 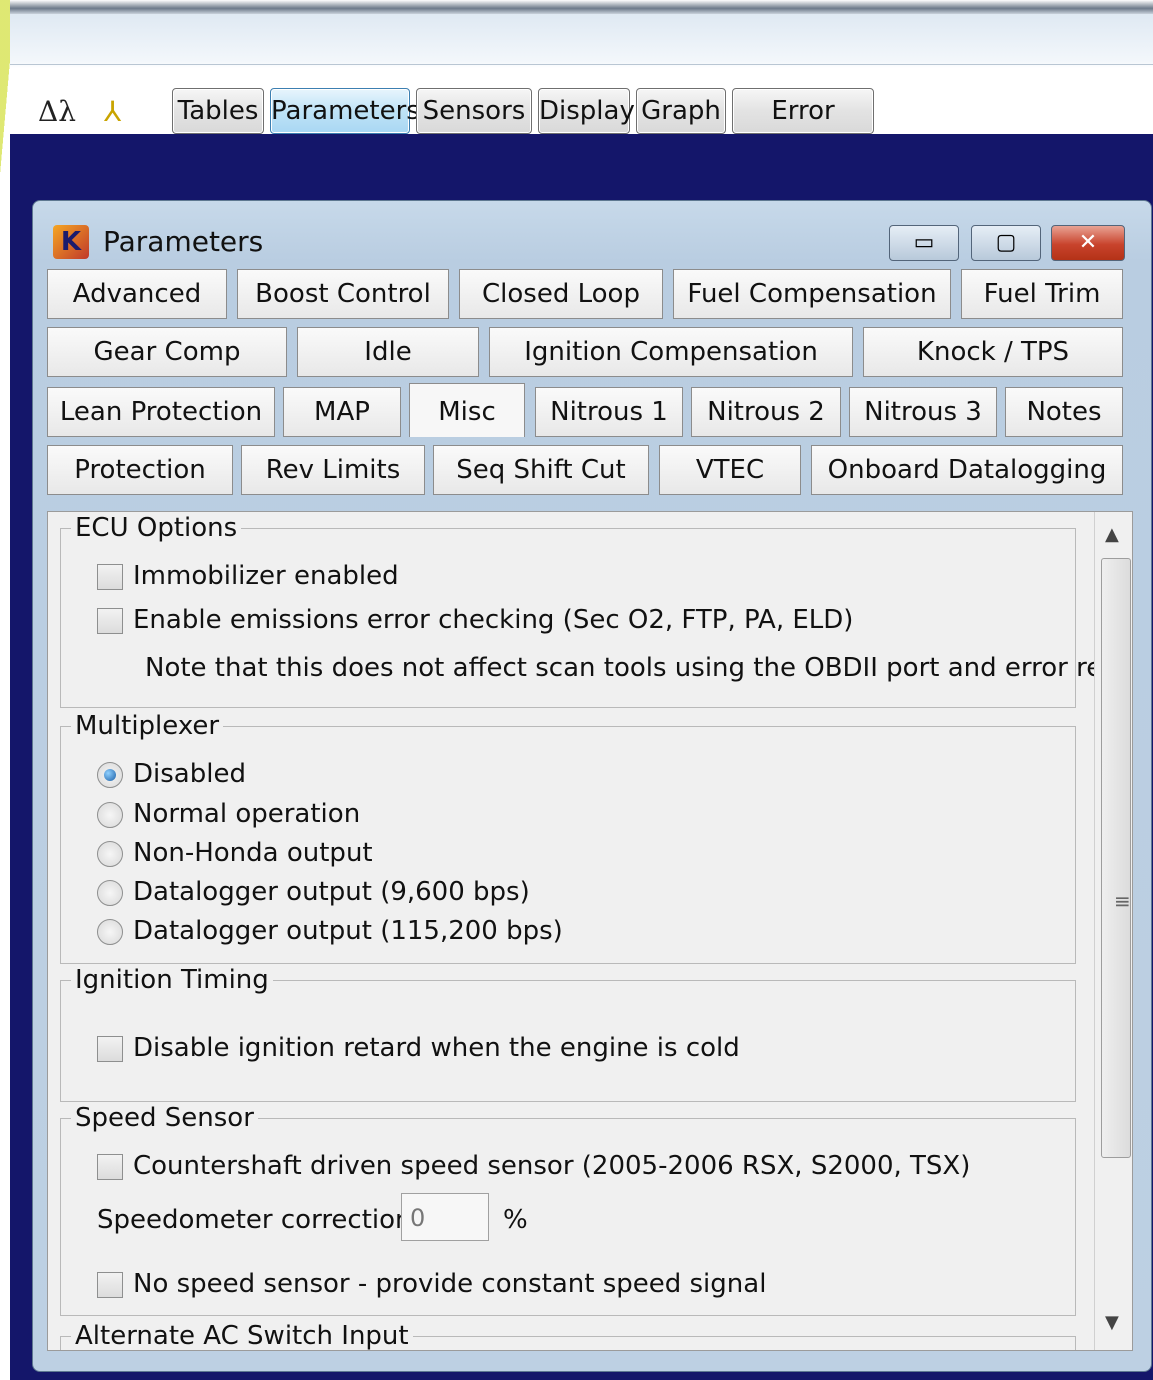 I want to click on minimize-button: ▭, so click(x=924, y=243).